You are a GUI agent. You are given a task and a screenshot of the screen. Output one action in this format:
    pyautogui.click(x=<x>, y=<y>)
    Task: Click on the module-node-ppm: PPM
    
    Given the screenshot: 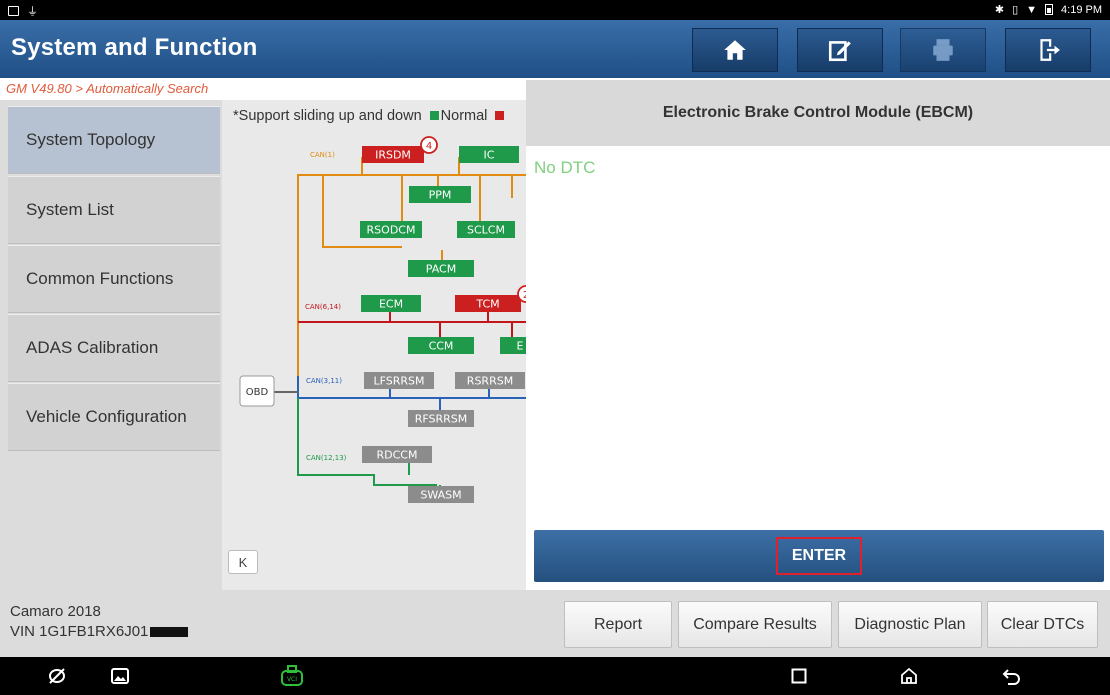 What is the action you would take?
    pyautogui.click(x=440, y=194)
    